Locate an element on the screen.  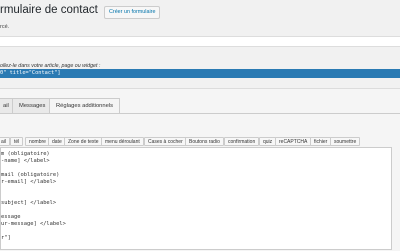
tag-button-email: ail is located at coordinates (5, 141).